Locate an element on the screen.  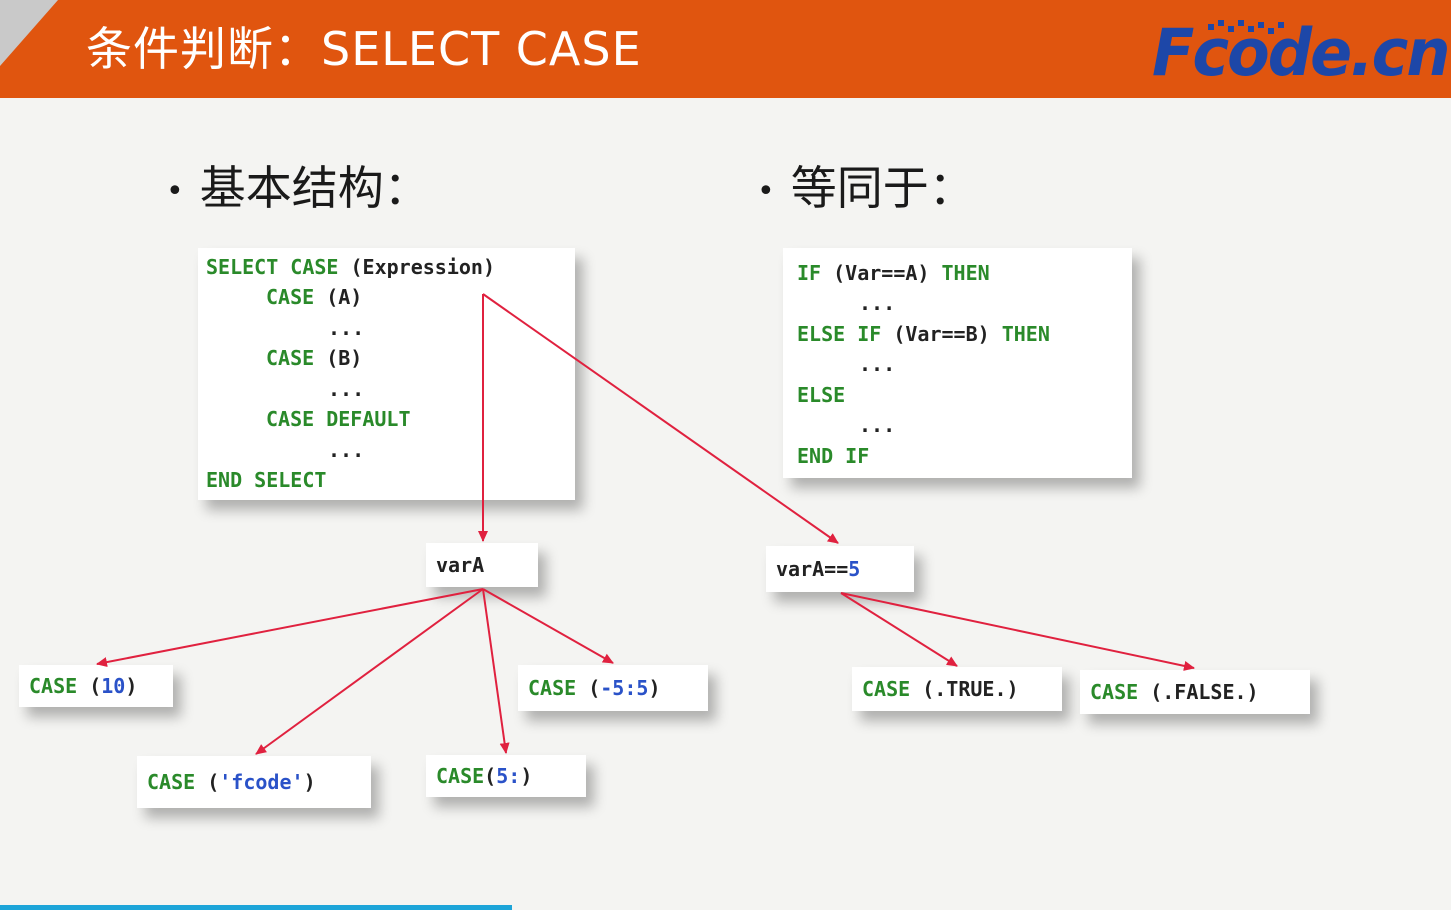
code-keyword: ELSE is located at coordinates (821, 395).